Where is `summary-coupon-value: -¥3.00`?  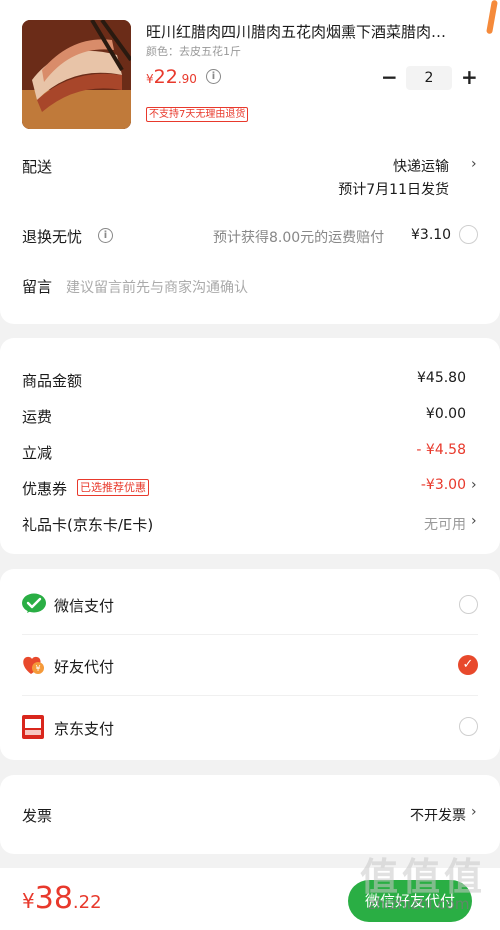
summary-coupon-value: -¥3.00 is located at coordinates (443, 485).